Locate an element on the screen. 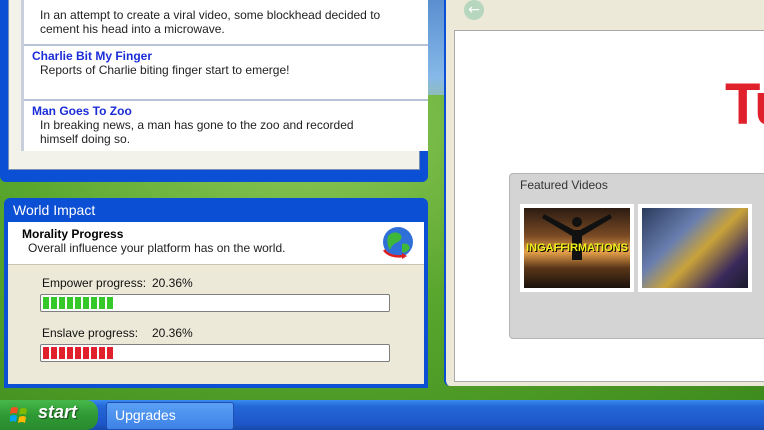 The height and width of the screenshot is (430, 764). empower-label: Empower progress: is located at coordinates (94, 283).